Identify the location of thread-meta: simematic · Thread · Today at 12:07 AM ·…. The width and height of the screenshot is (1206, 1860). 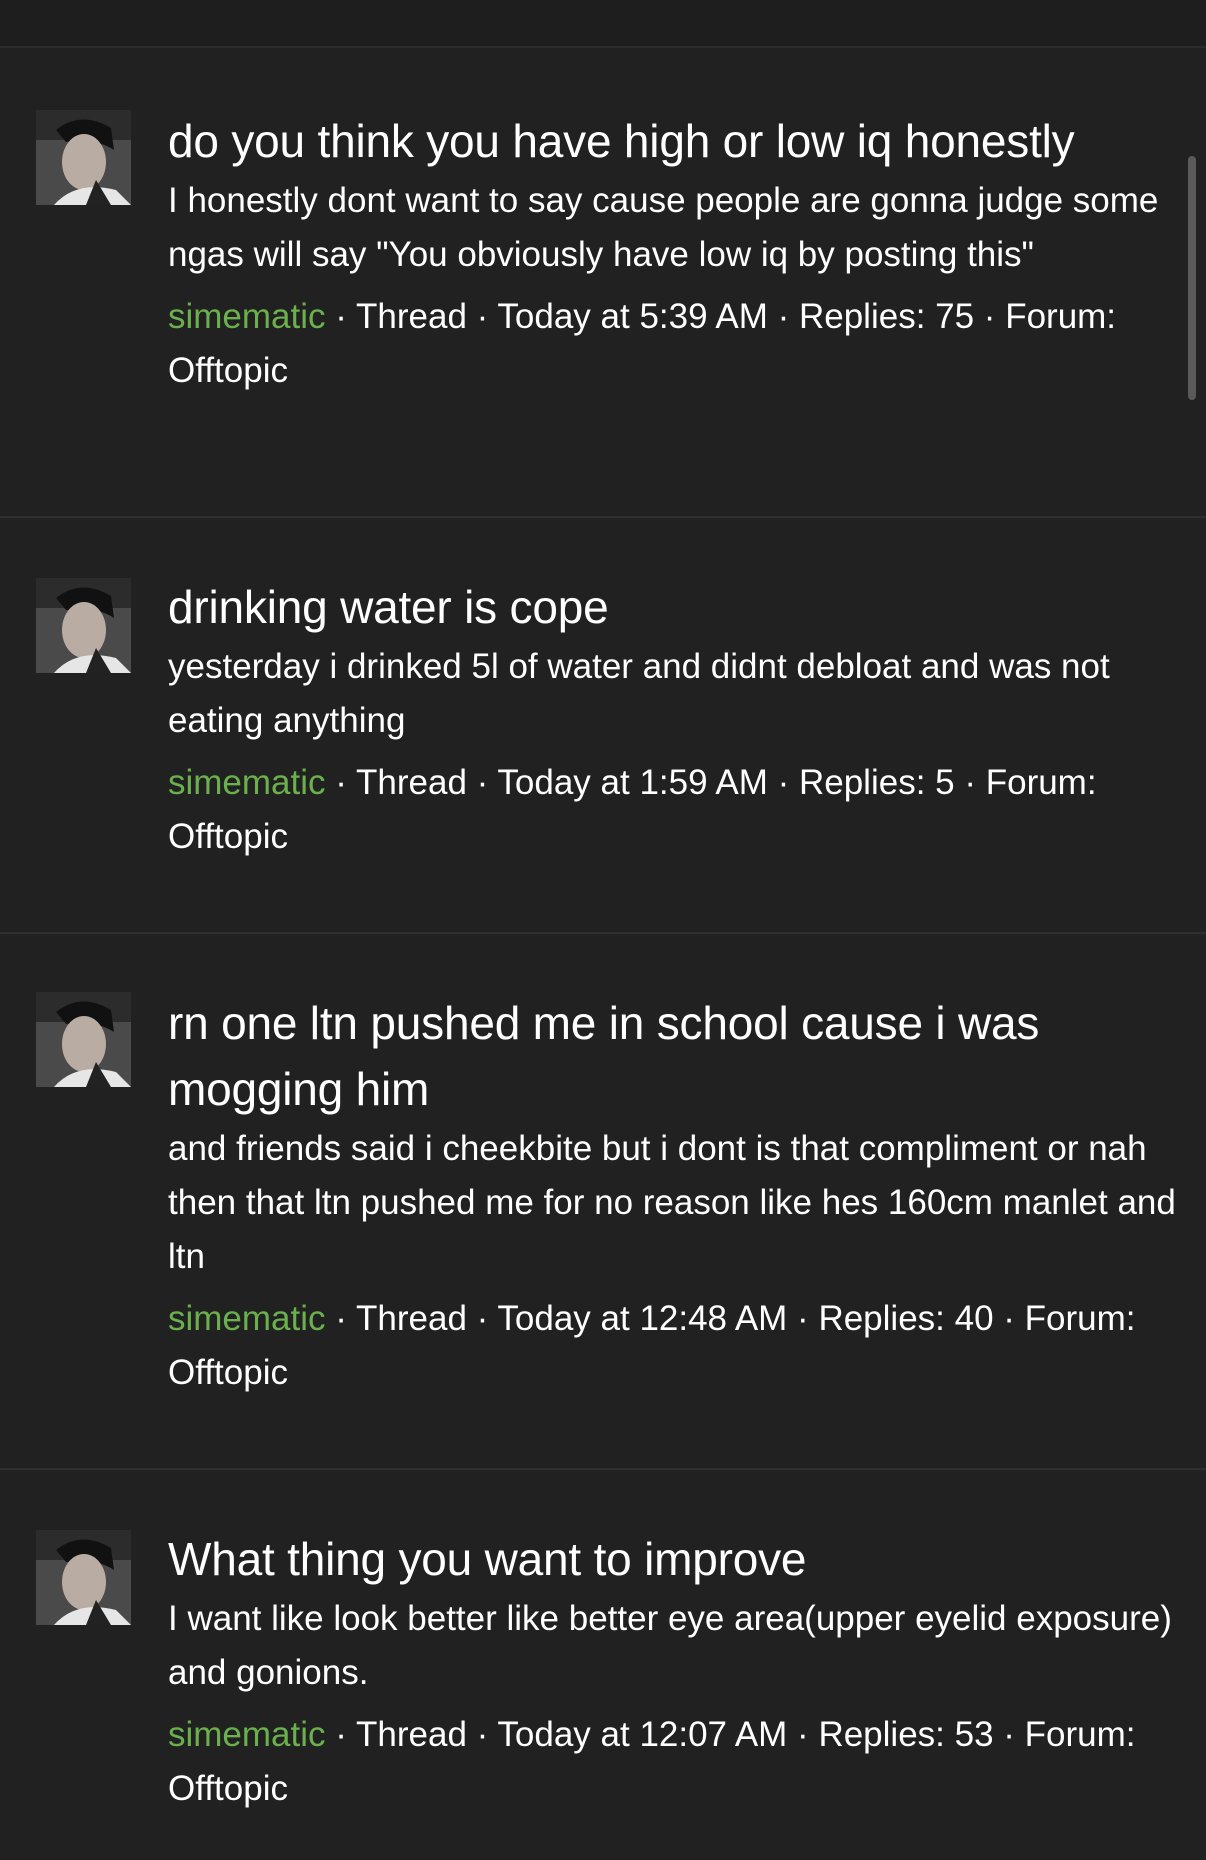
(652, 1761).